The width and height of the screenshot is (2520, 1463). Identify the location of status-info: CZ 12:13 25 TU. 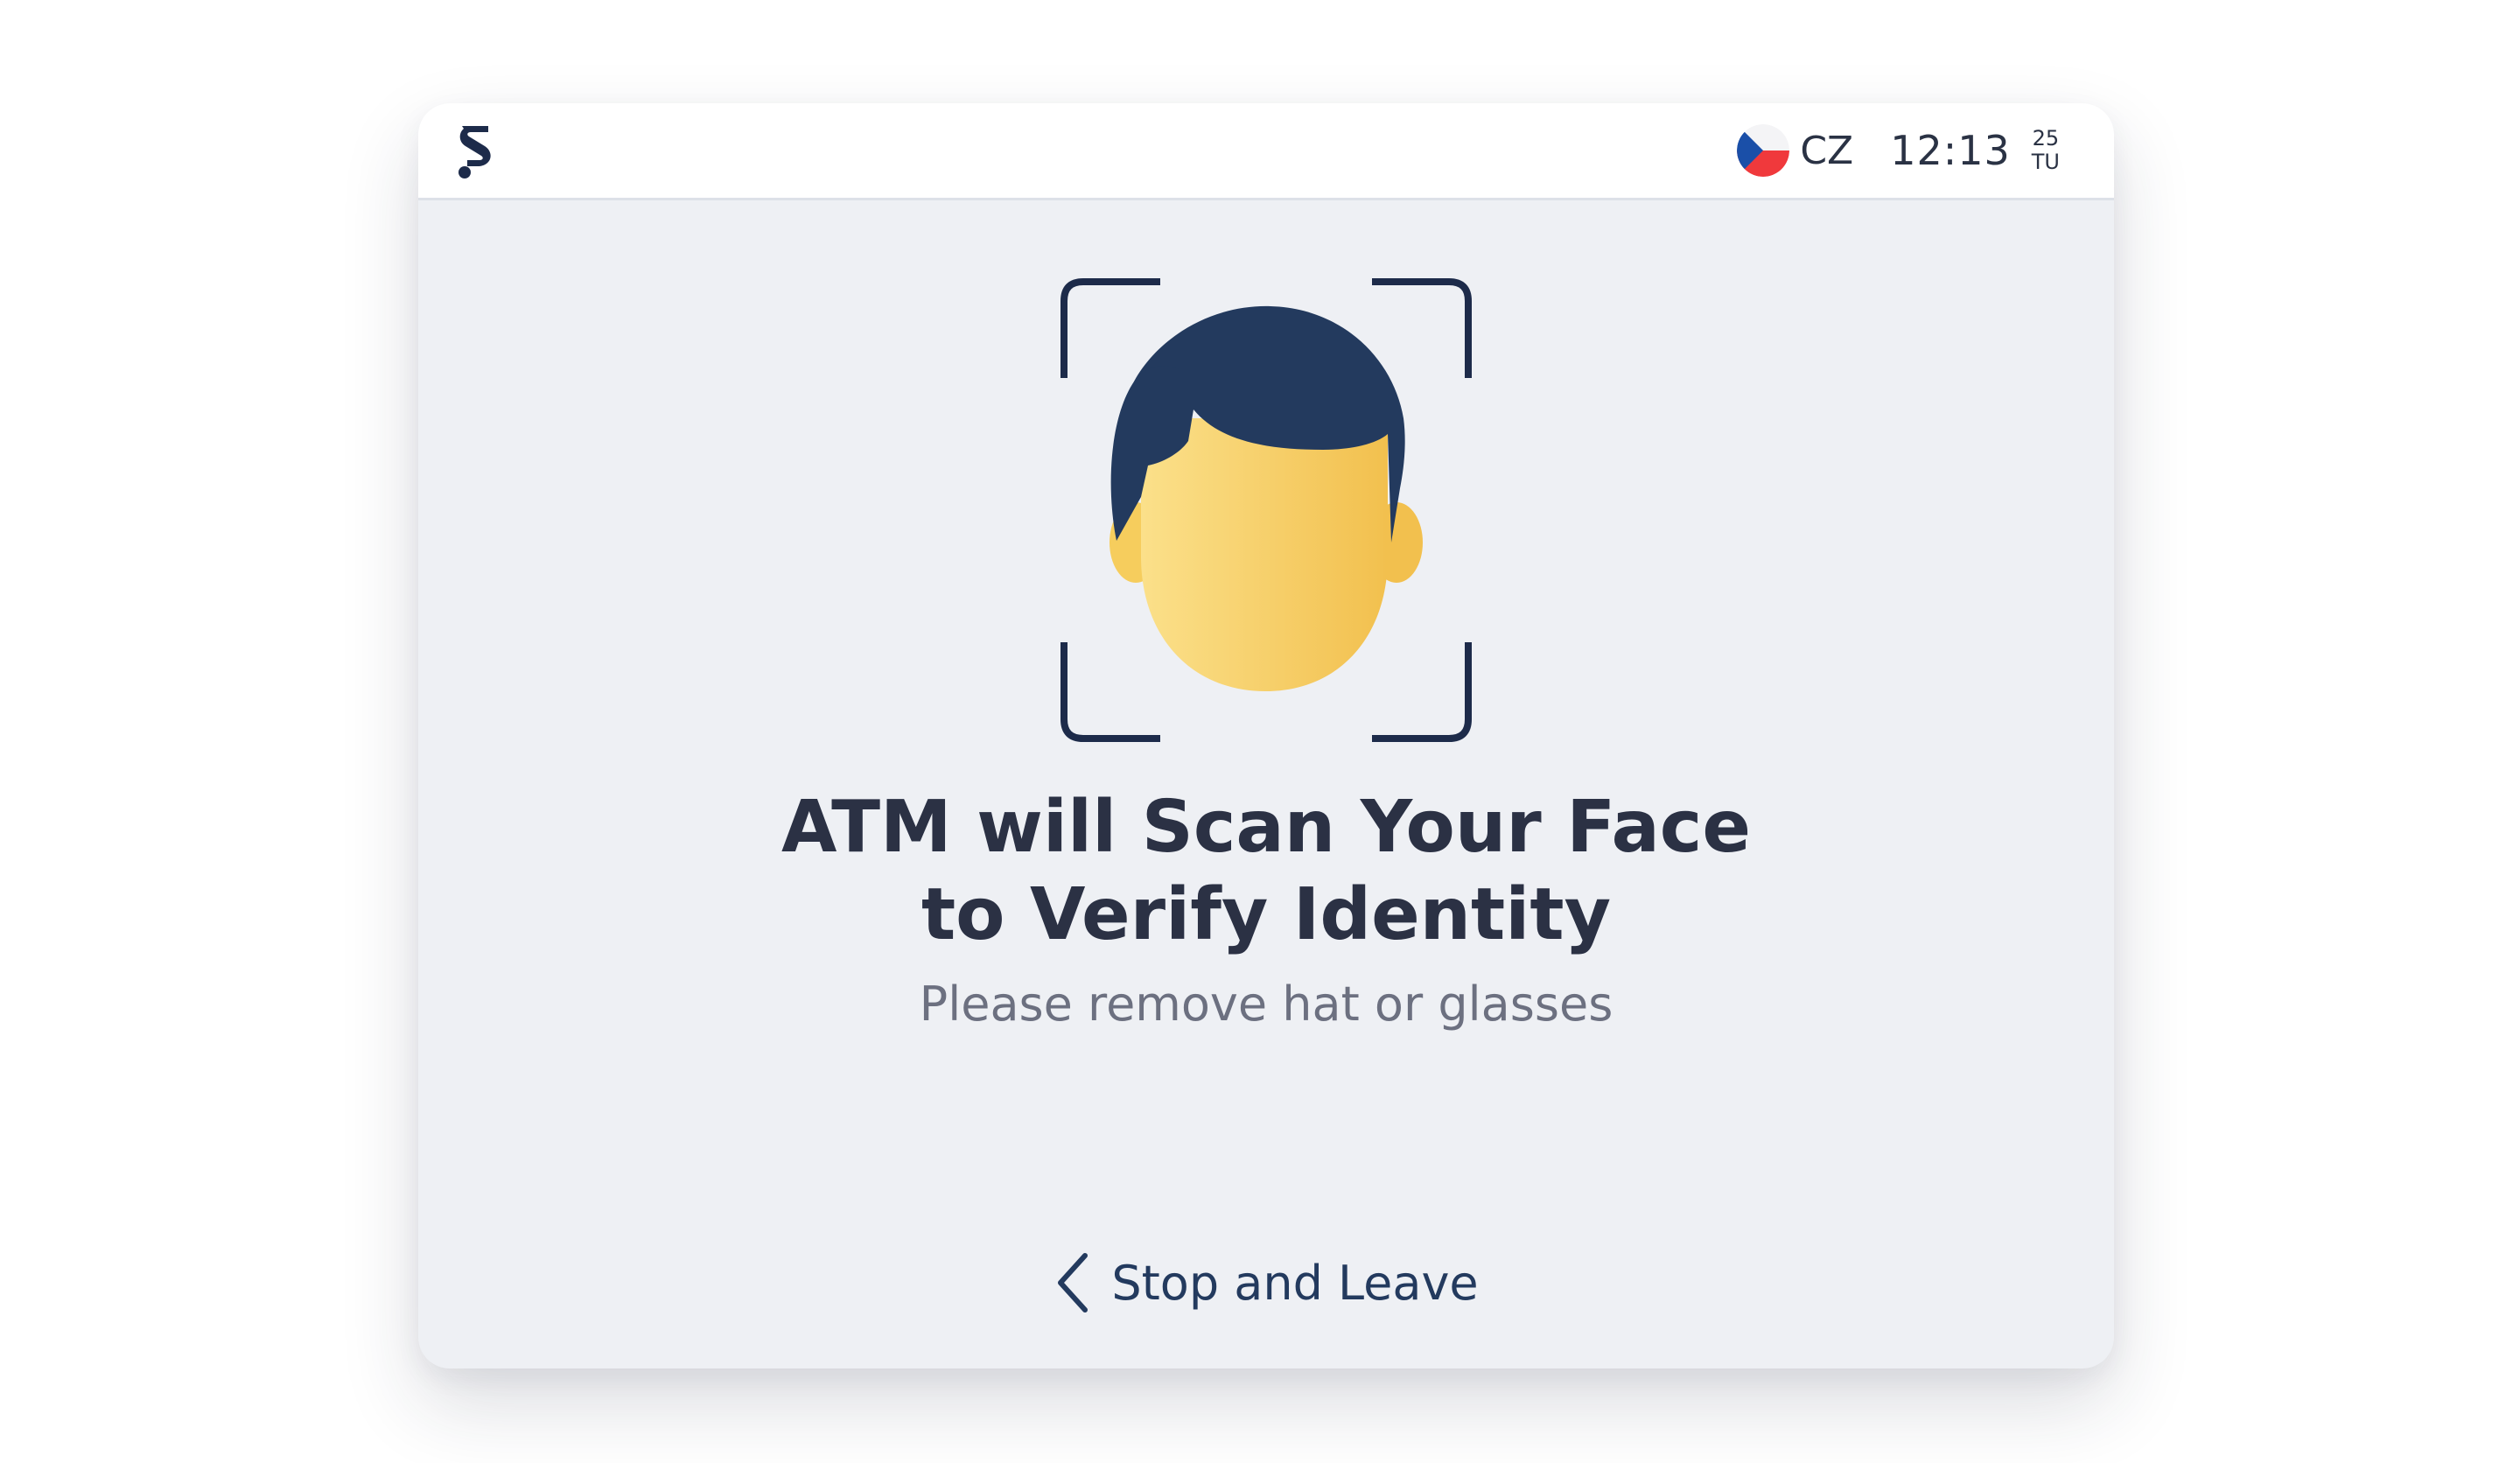
(1898, 150).